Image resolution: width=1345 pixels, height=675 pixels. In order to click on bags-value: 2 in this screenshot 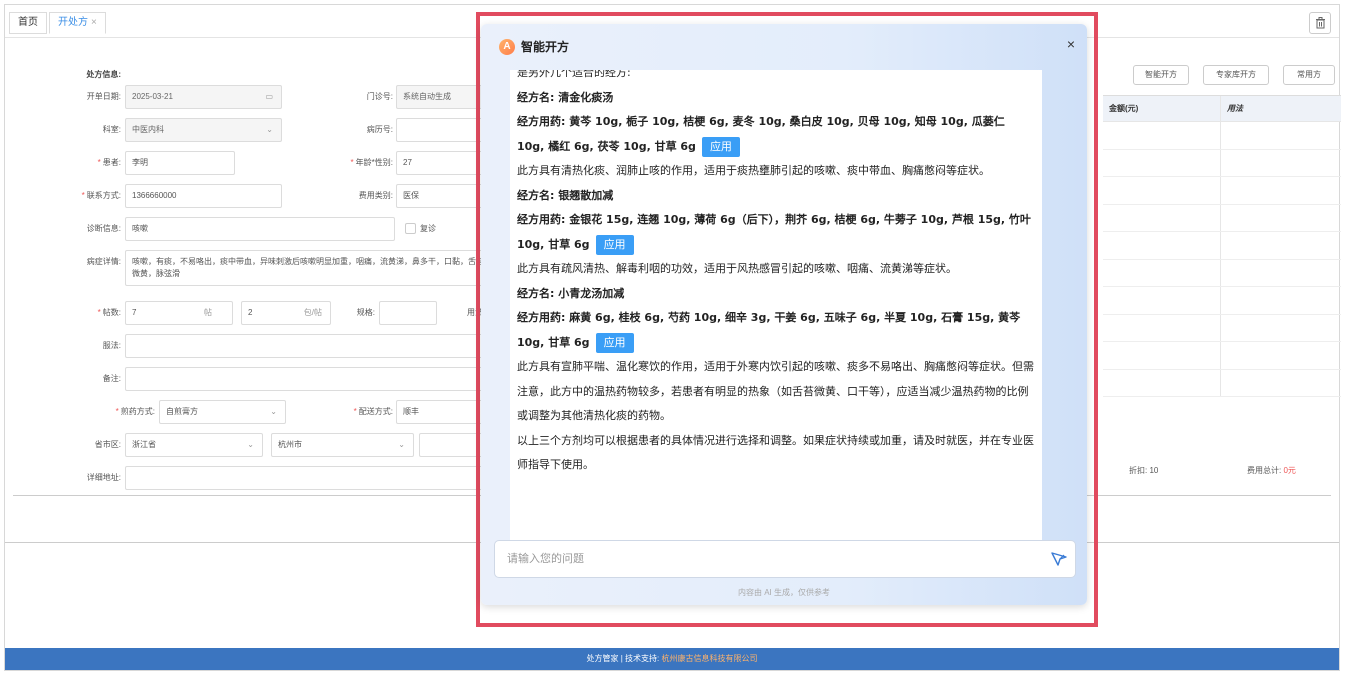, I will do `click(250, 312)`.